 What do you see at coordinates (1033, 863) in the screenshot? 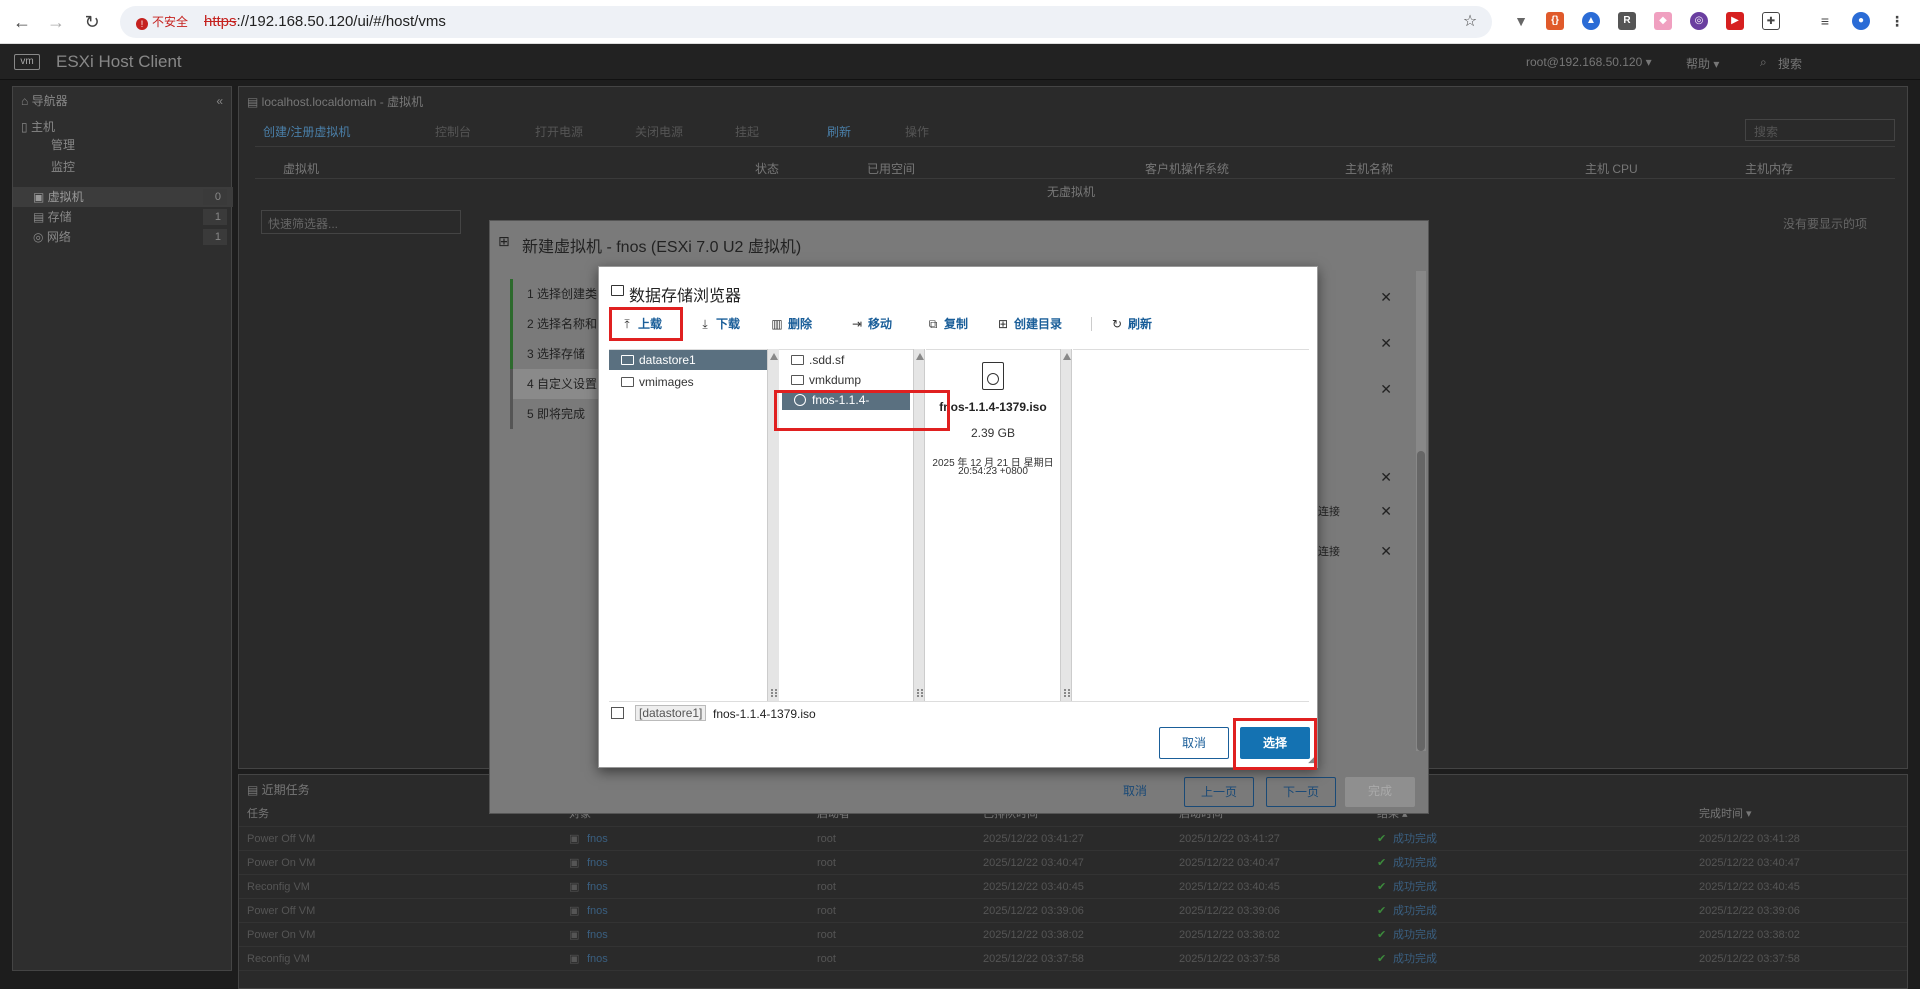
I see `task-cell-queued: 2025/12/22 03:40:47` at bounding box center [1033, 863].